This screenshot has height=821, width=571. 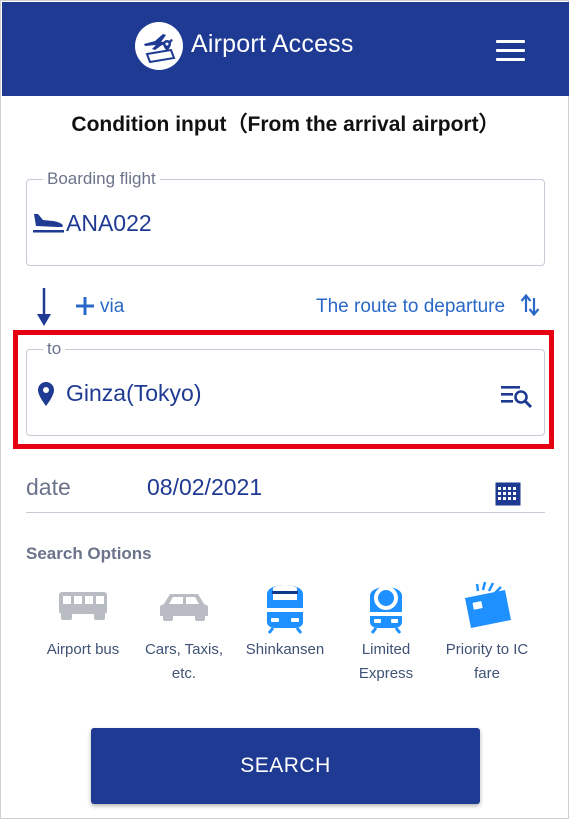 I want to click on destination-value: Ginza(Tokyo), so click(x=134, y=393).